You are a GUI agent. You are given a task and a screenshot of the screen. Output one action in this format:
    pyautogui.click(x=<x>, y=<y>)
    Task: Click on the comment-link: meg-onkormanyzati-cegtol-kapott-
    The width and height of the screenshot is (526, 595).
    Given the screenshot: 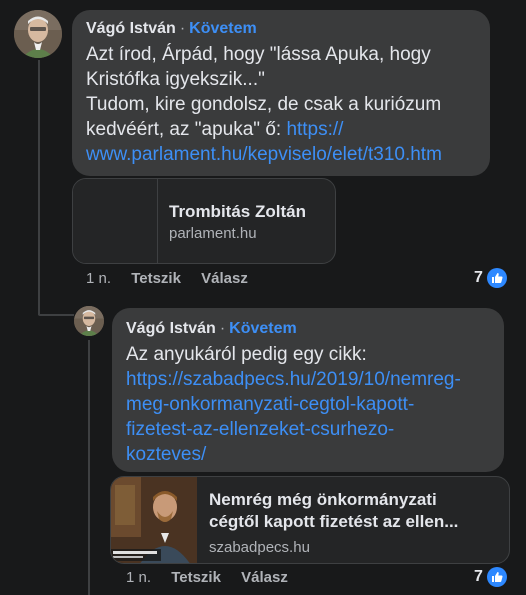 What is the action you would take?
    pyautogui.click(x=308, y=404)
    